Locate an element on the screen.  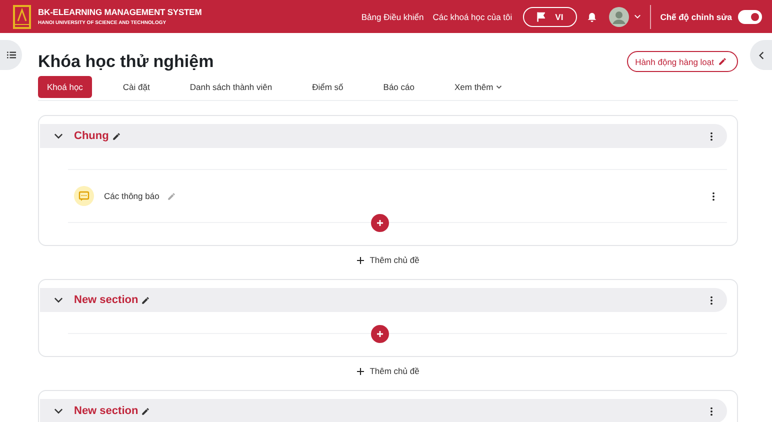
chevron-left-icon is located at coordinates (761, 55).